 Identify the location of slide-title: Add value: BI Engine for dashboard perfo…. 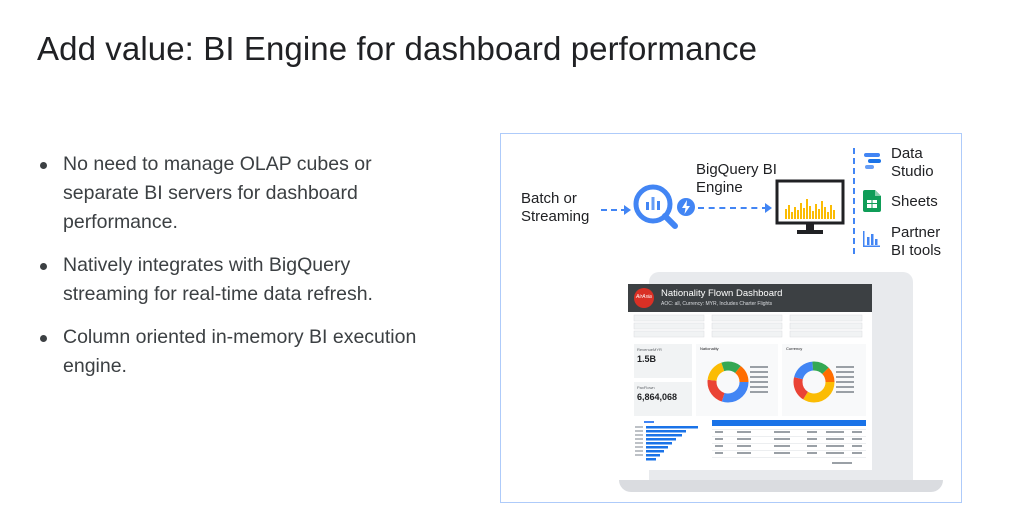
(397, 48).